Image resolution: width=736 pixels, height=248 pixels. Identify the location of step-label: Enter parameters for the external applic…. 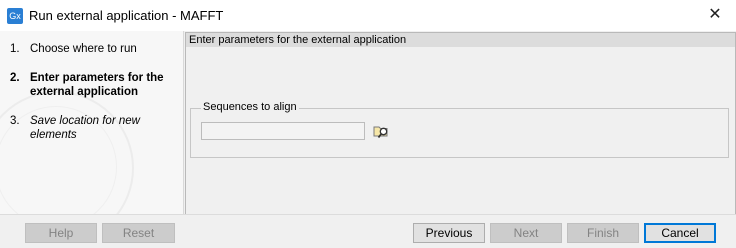
(97, 85).